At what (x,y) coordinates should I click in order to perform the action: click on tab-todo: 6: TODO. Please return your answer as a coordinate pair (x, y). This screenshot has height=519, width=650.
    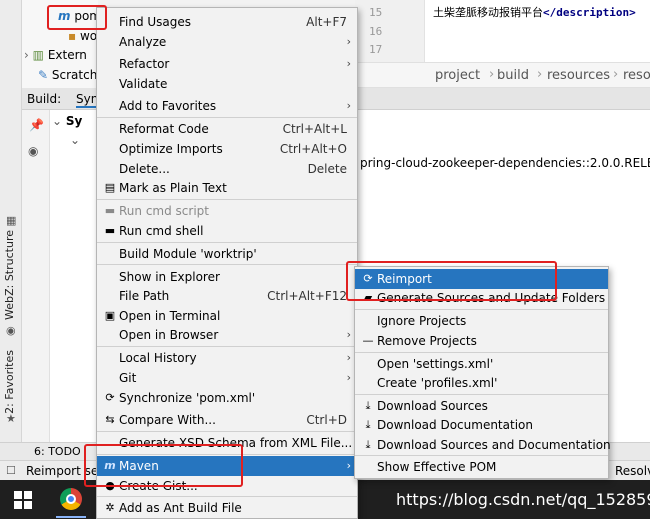
    Looking at the image, I should click on (57, 451).